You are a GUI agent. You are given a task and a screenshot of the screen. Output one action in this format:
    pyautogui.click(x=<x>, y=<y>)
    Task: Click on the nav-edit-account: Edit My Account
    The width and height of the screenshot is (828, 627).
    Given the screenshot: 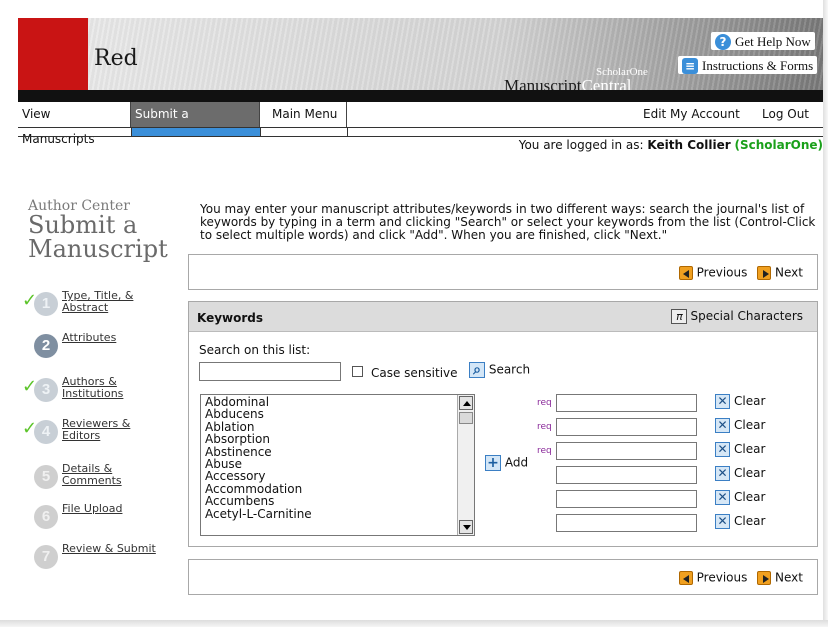 What is the action you would take?
    pyautogui.click(x=697, y=114)
    